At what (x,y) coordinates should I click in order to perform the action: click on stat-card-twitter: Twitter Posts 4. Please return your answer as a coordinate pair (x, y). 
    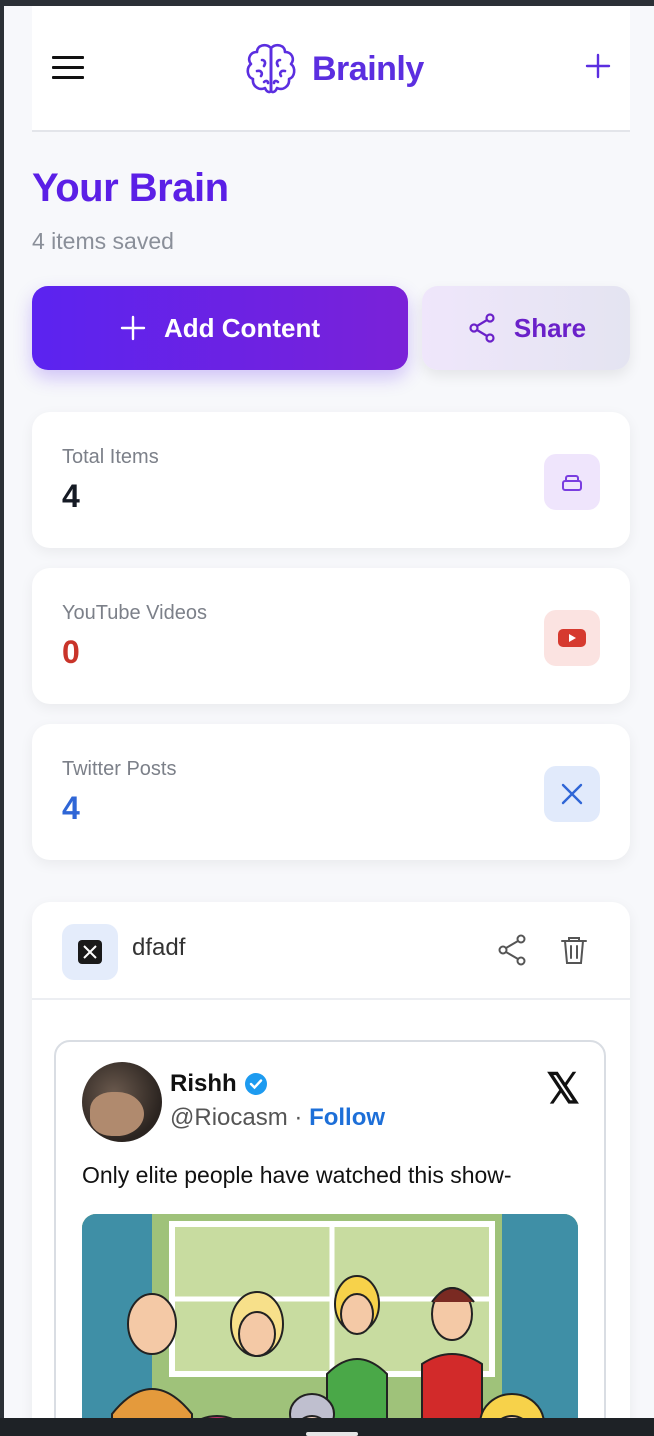
    Looking at the image, I should click on (331, 792).